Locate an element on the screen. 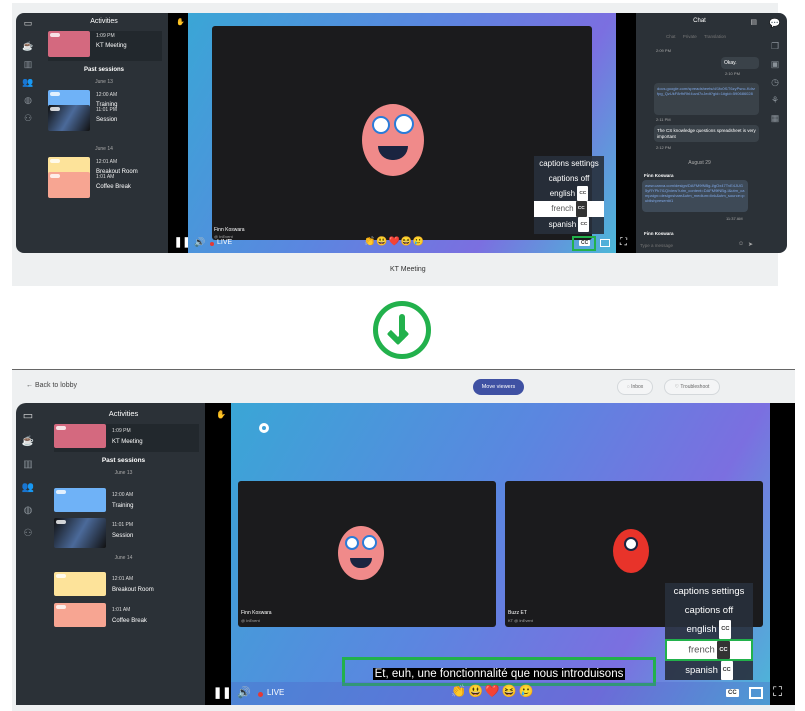  back-to-lobby-link: ← Back to lobby is located at coordinates (51, 385).